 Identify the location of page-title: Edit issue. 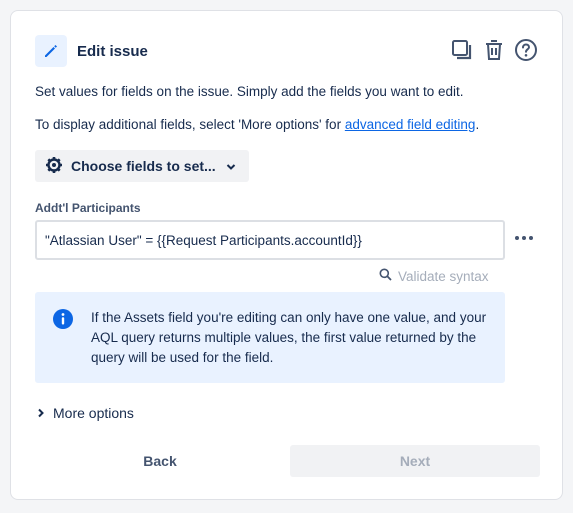
(112, 51).